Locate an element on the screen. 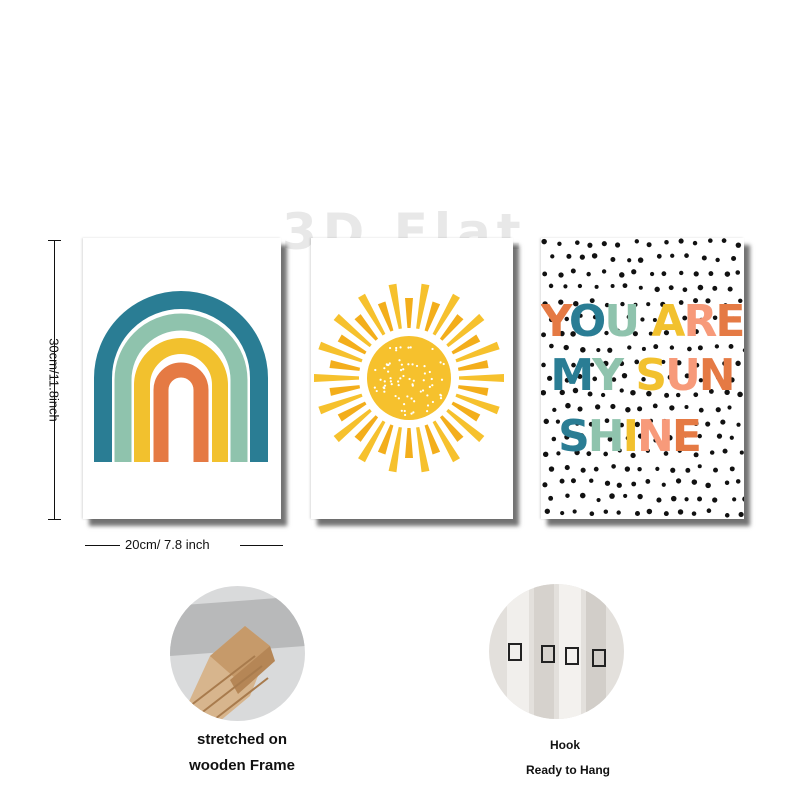  sun-art is located at coordinates (409, 378).